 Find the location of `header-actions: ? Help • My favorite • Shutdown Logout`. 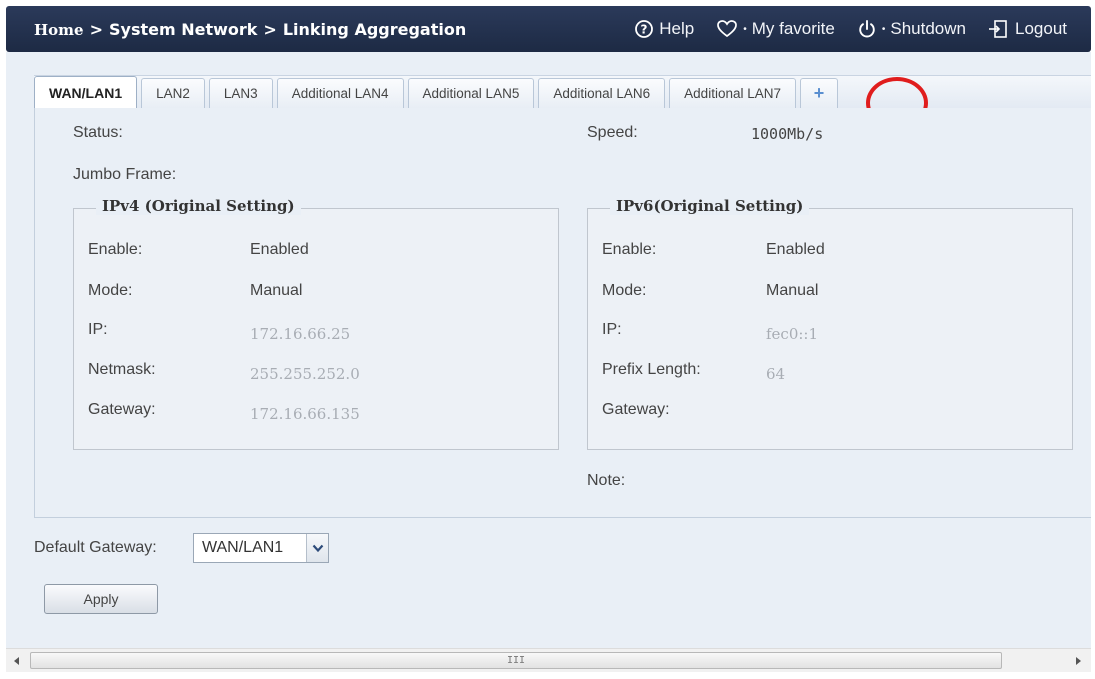

header-actions: ? Help • My favorite • Shutdown Logout is located at coordinates (850, 29).